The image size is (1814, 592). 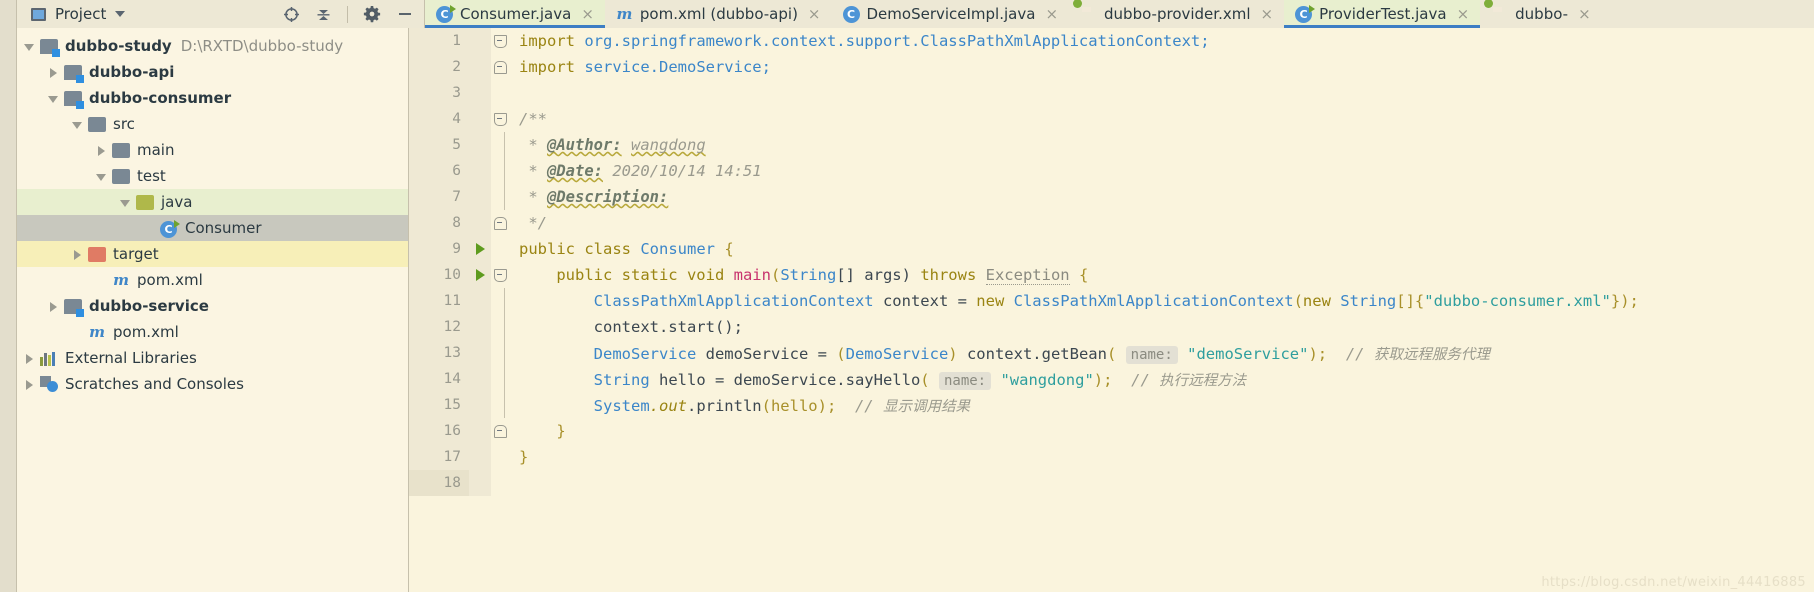 What do you see at coordinates (645, 353) in the screenshot?
I see `token-class: DemoService` at bounding box center [645, 353].